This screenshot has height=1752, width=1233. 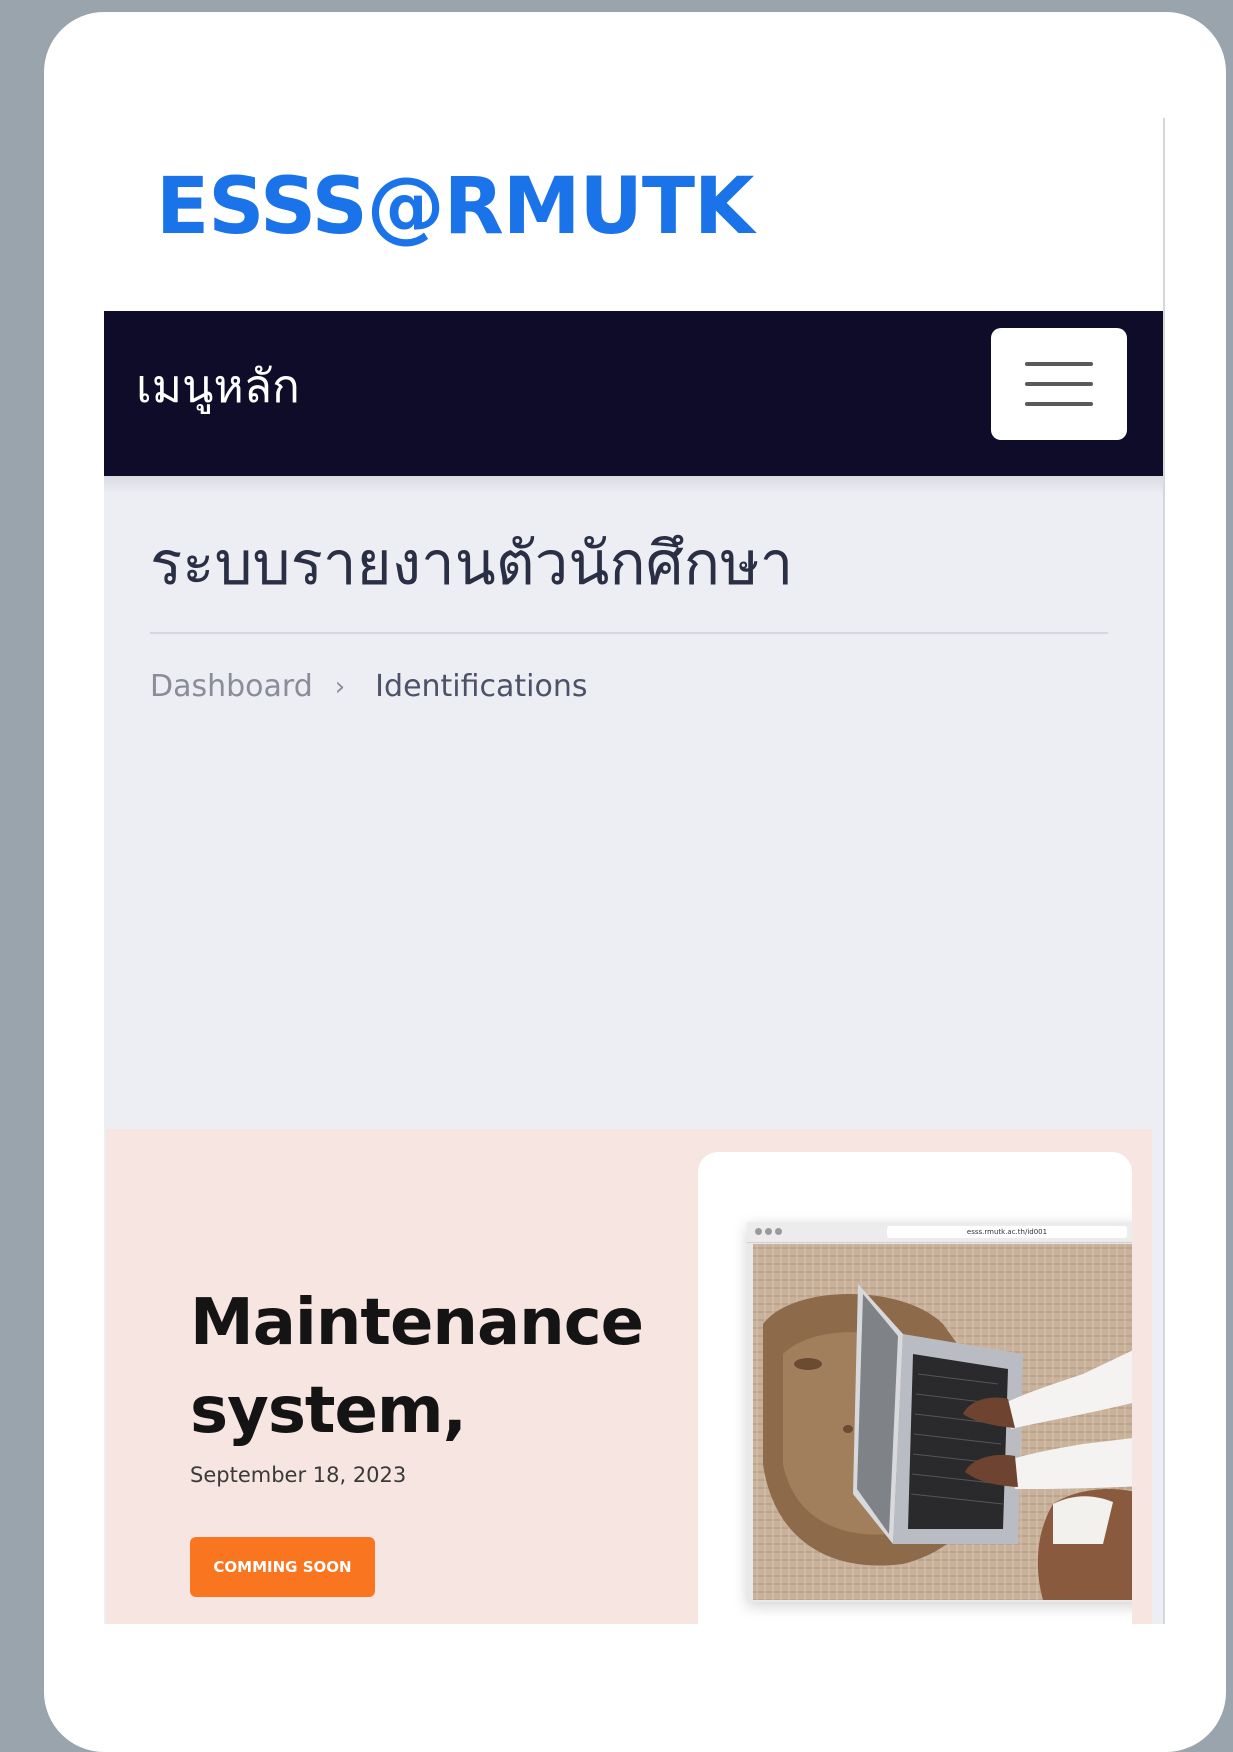 What do you see at coordinates (481, 686) in the screenshot?
I see `breadcrumb-current: Identifications` at bounding box center [481, 686].